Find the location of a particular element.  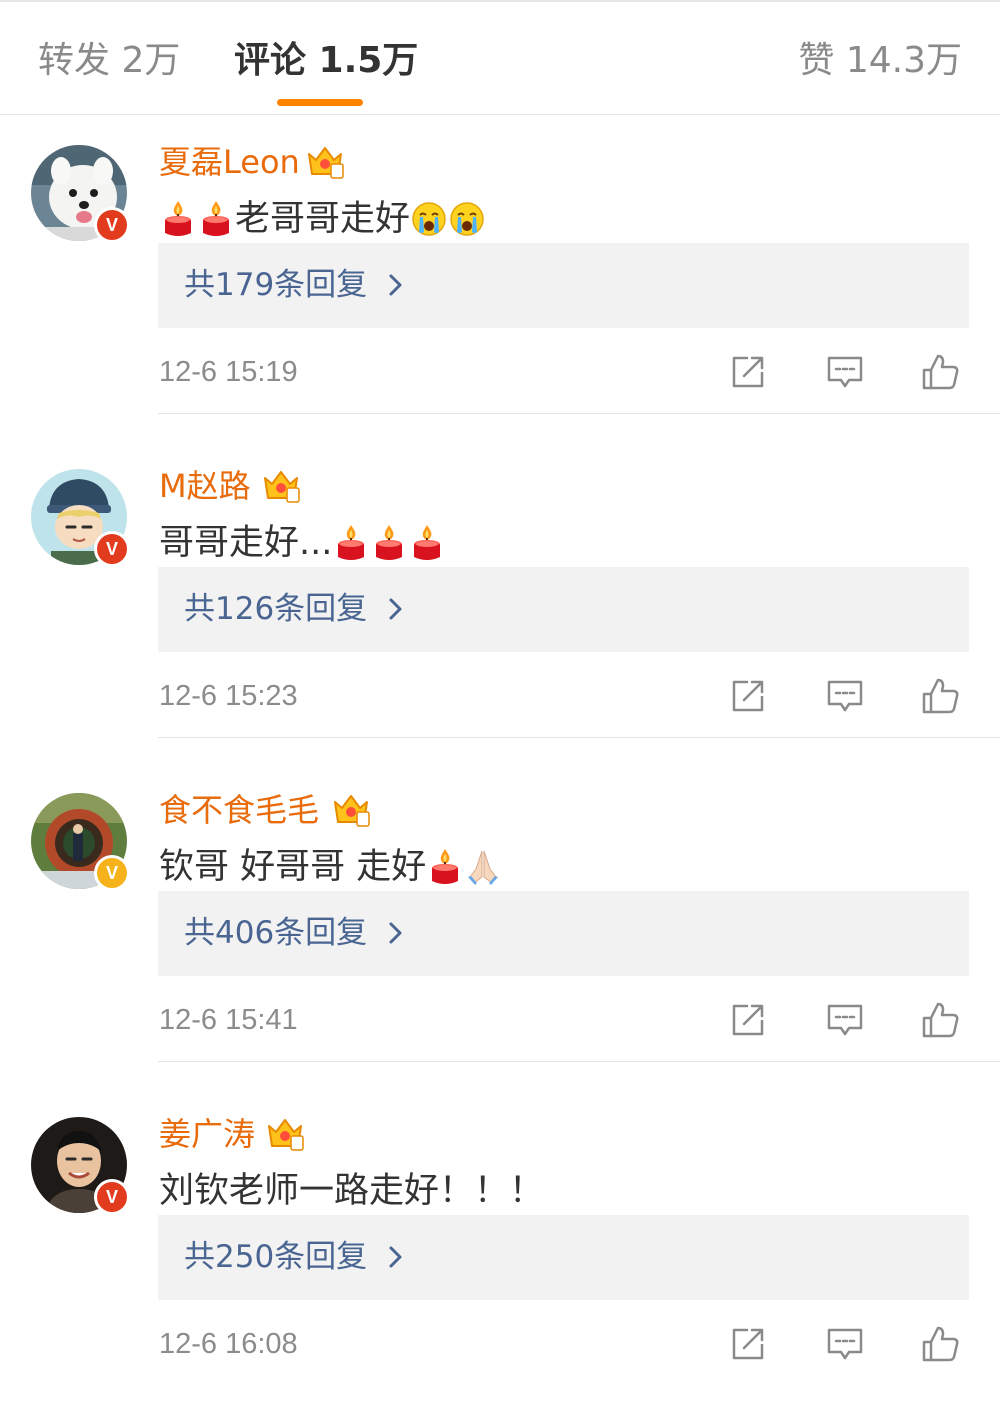

comment-username: 食不食毛毛 is located at coordinates (239, 810).